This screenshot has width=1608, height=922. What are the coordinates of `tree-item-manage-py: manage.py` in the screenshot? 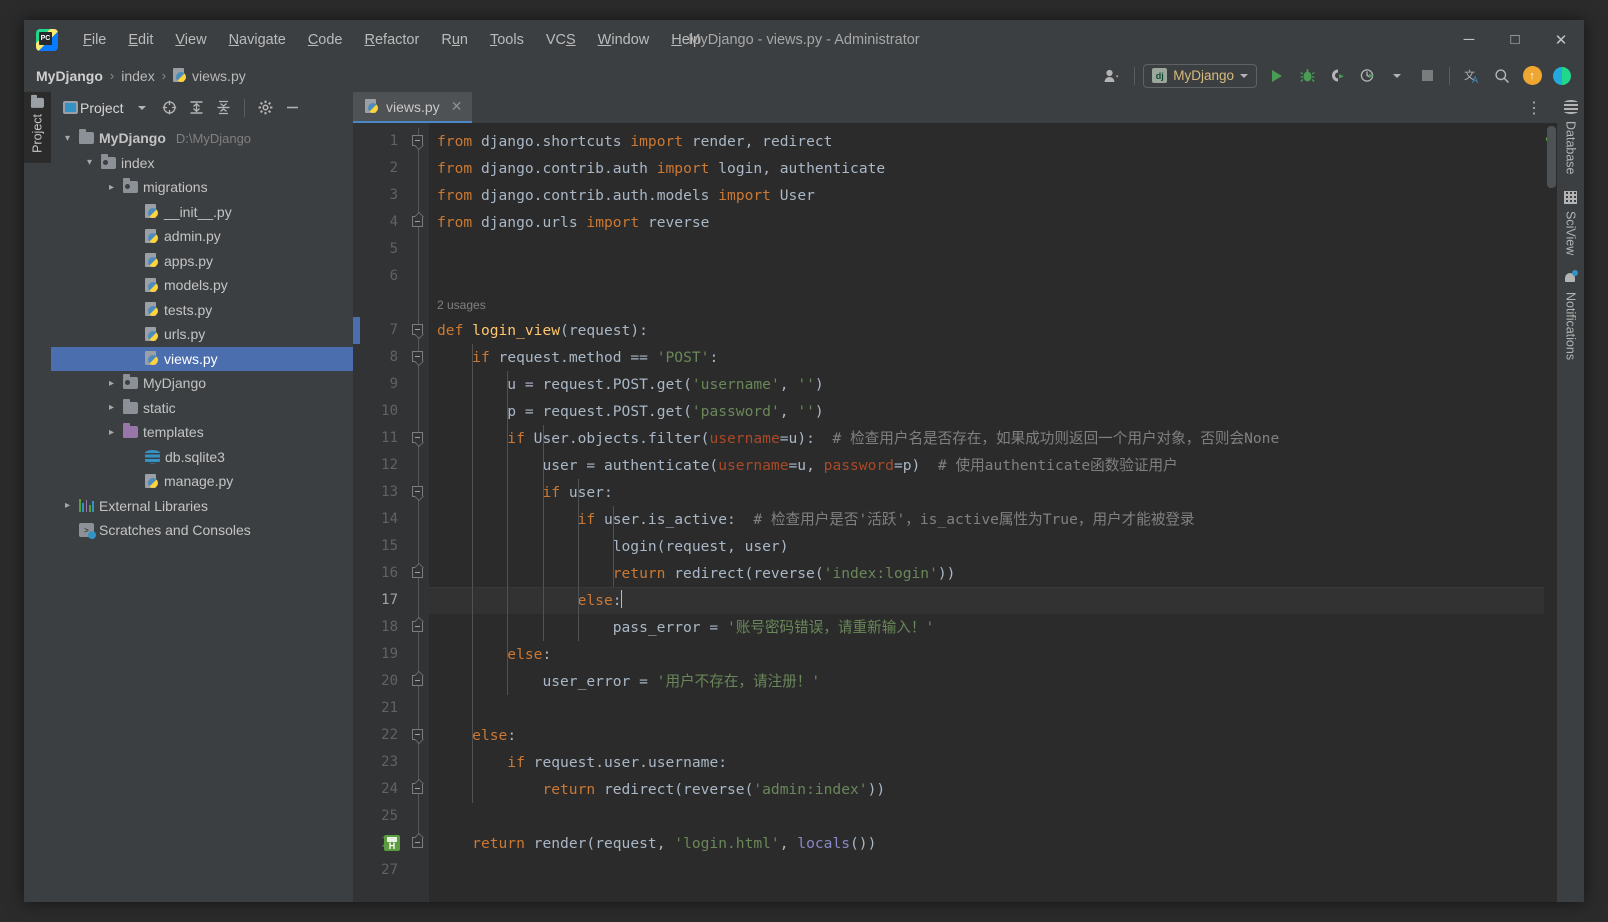 It's located at (202, 481).